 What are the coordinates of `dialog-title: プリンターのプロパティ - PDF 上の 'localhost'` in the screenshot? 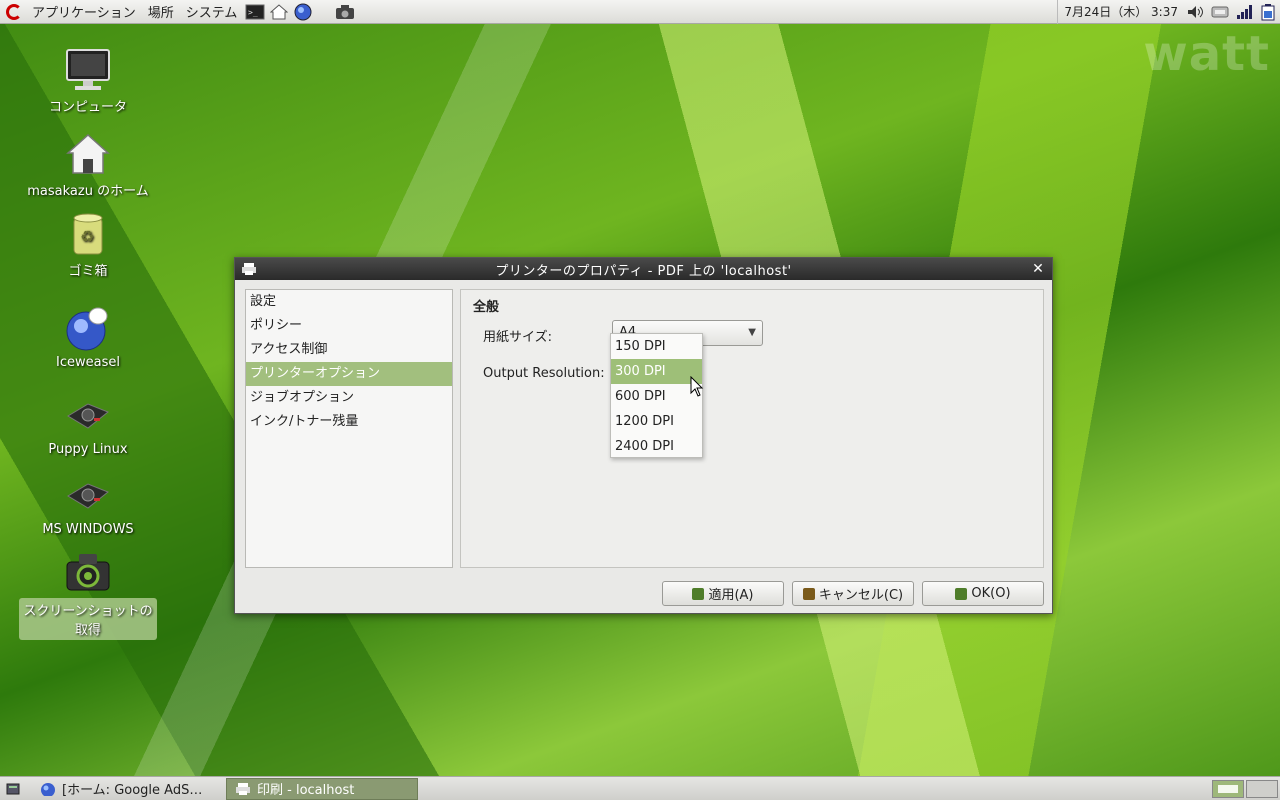 It's located at (643, 271).